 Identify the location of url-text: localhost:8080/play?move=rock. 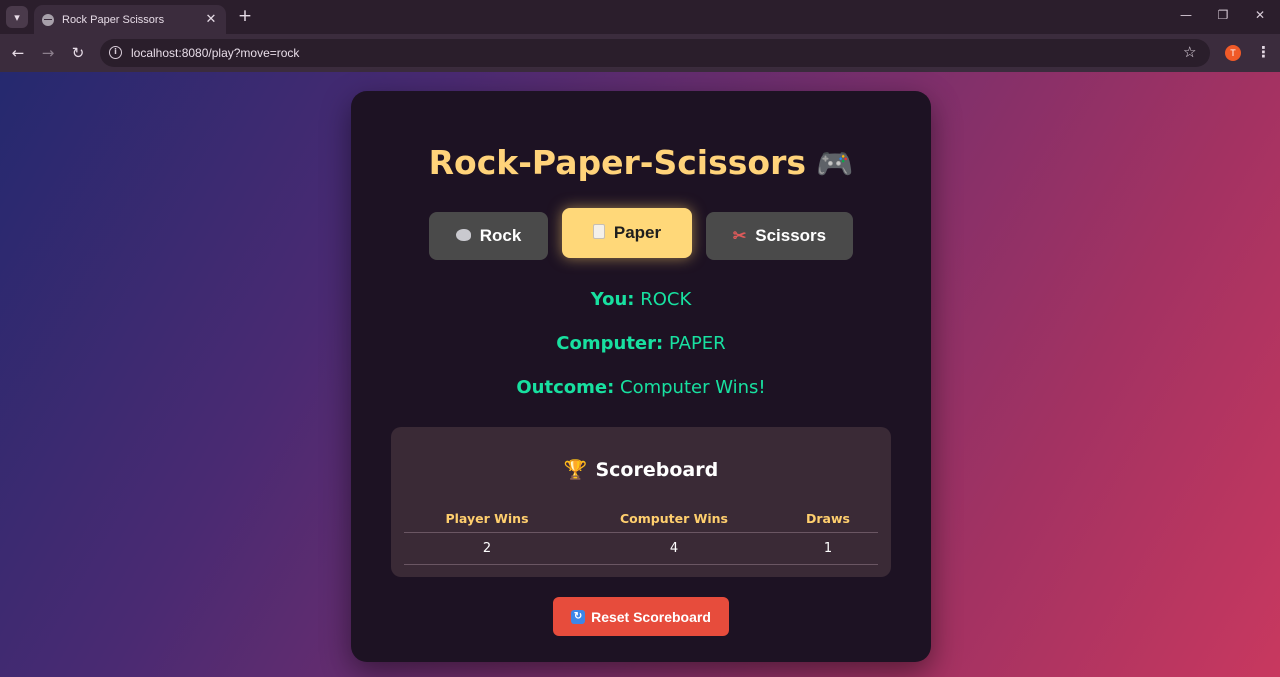
(215, 53).